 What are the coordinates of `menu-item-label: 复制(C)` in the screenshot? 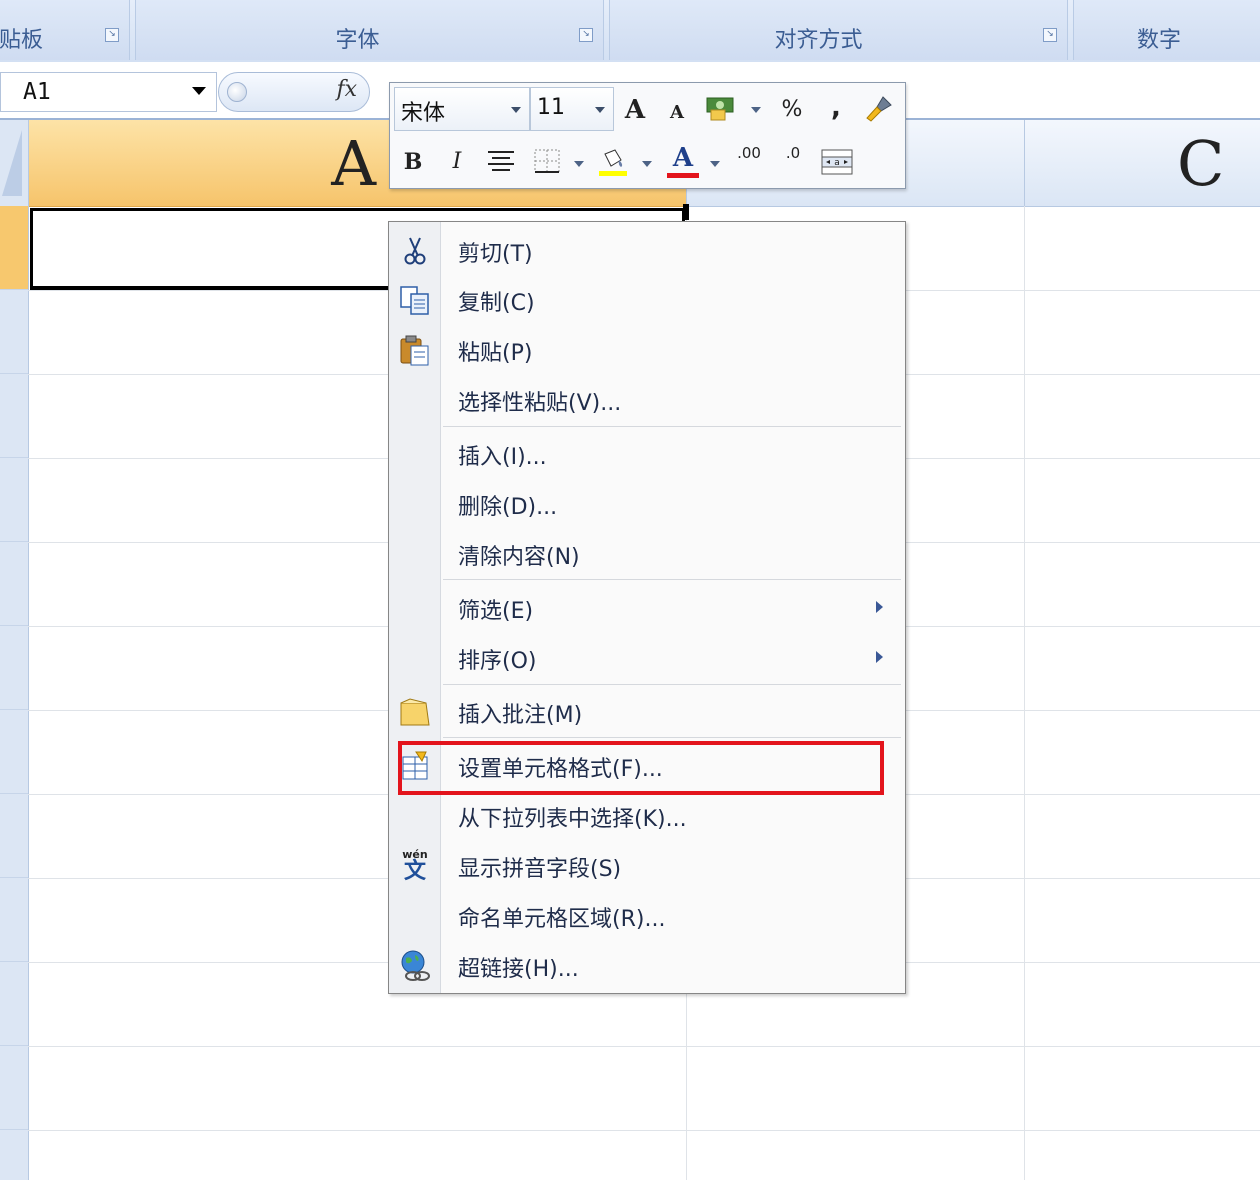 It's located at (496, 303).